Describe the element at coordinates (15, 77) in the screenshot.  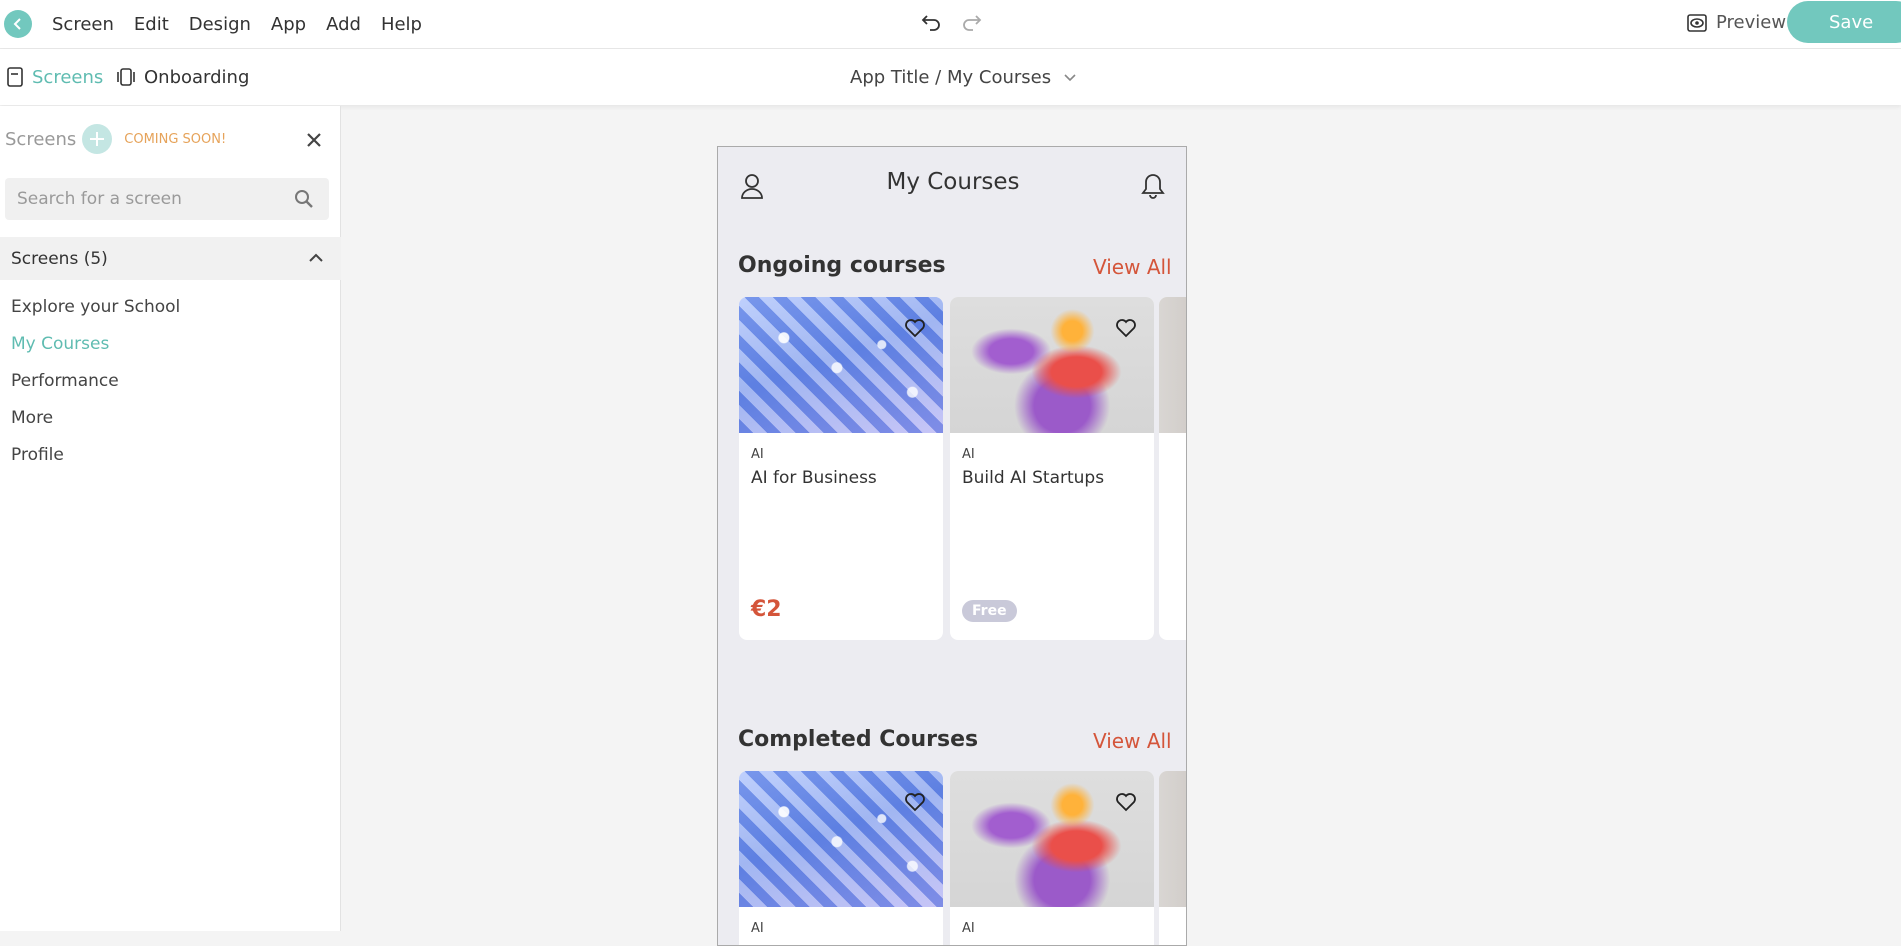
I see `document-icon` at that location.